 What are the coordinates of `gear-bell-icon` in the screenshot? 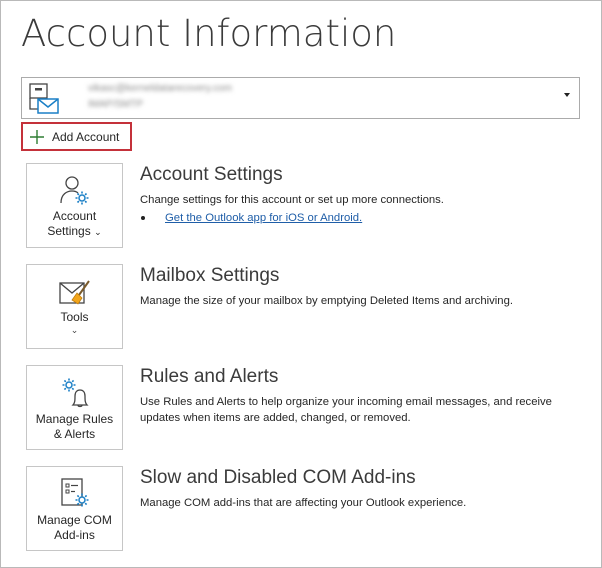 It's located at (75, 393).